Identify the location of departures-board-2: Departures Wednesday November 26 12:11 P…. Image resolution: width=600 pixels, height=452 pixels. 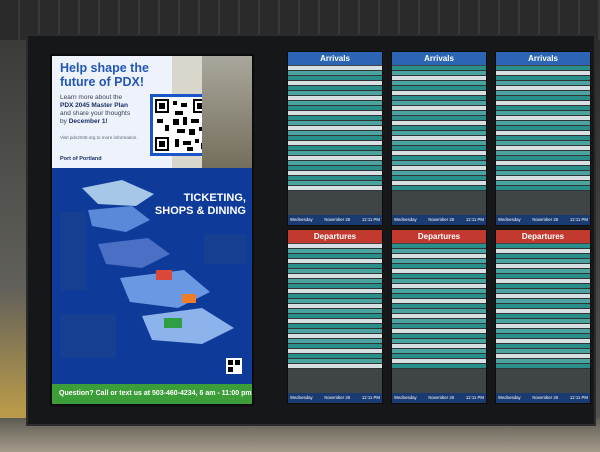
(439, 316).